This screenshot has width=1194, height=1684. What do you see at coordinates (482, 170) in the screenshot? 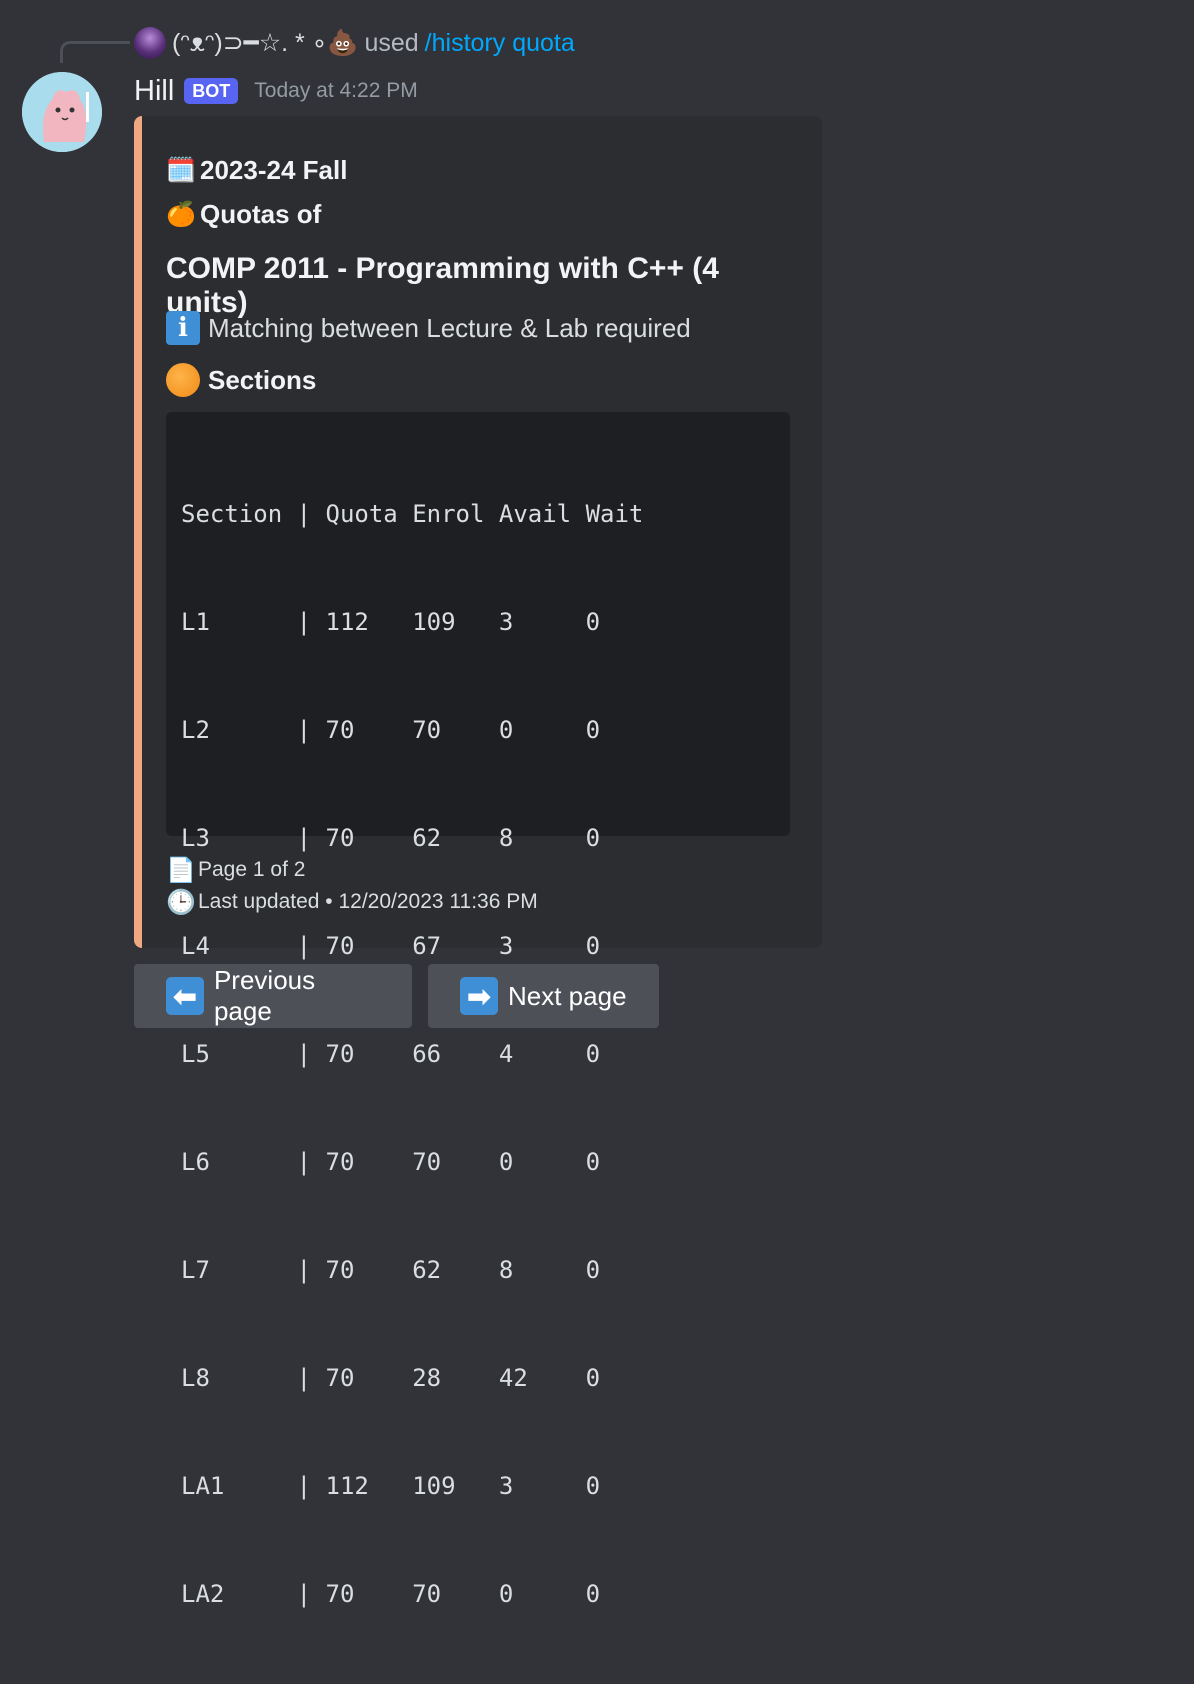
I see `term-line: 🗓️ 2023-24 Fall` at bounding box center [482, 170].